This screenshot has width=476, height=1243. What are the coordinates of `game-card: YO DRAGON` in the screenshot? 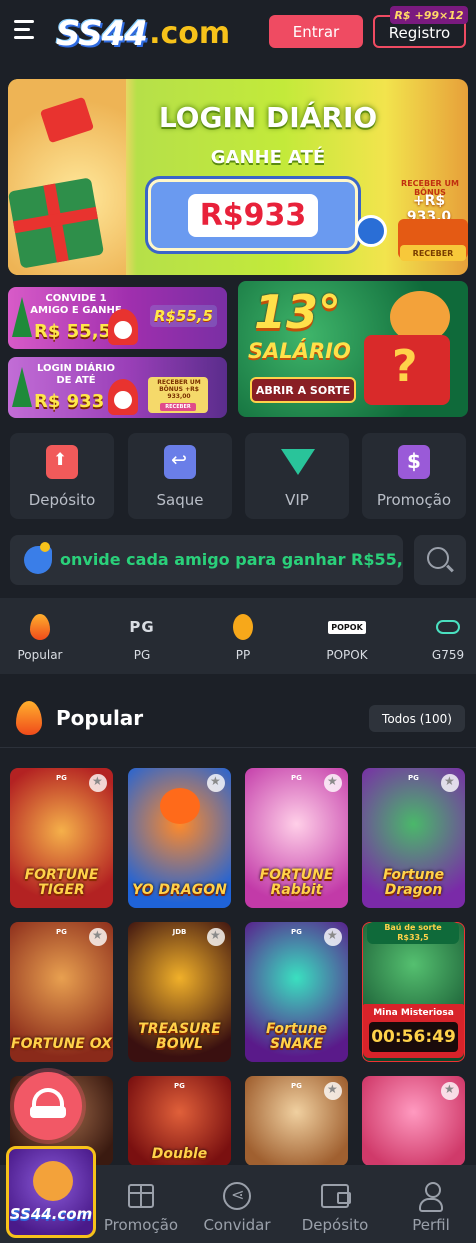 It's located at (179, 838).